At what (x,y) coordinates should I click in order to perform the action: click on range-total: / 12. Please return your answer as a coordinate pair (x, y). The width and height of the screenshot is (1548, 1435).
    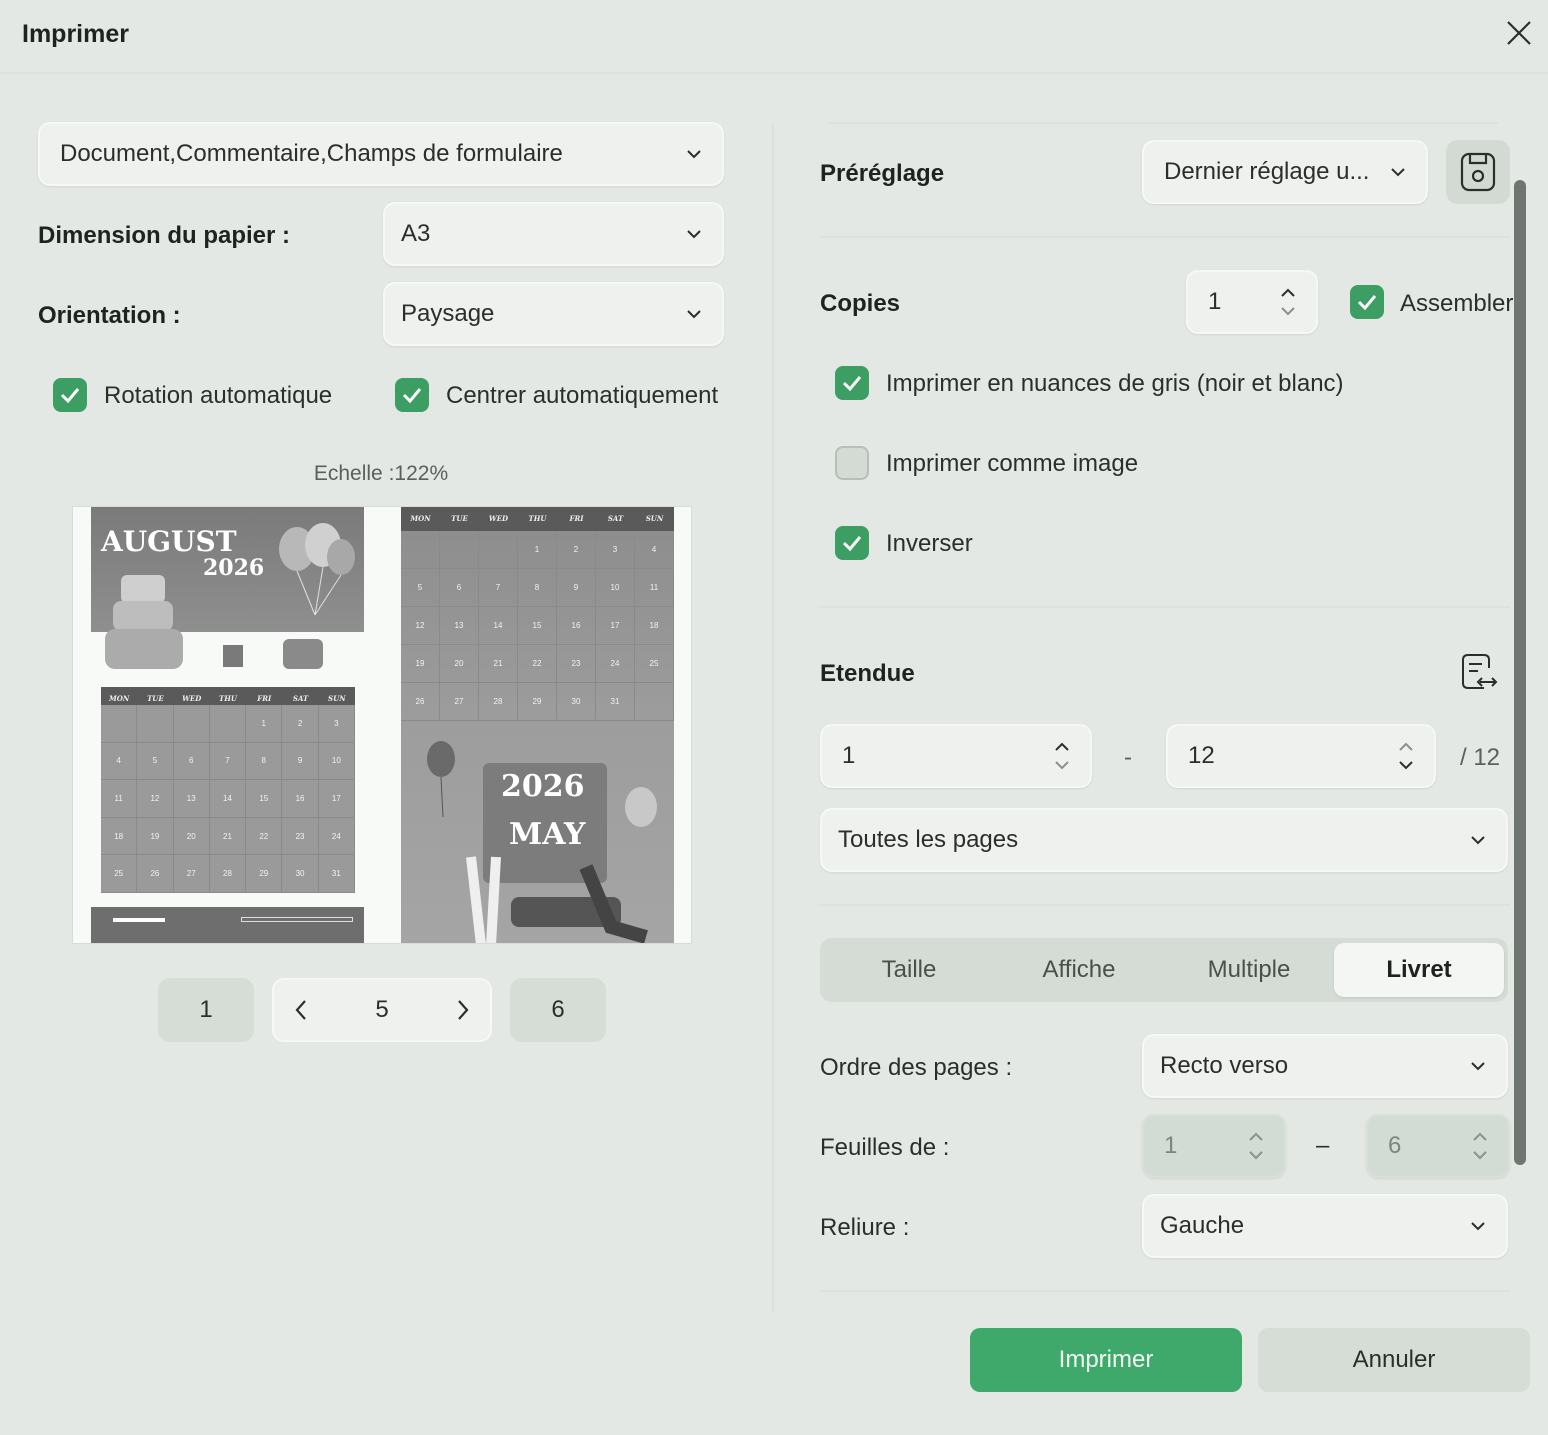
    Looking at the image, I should click on (1480, 757).